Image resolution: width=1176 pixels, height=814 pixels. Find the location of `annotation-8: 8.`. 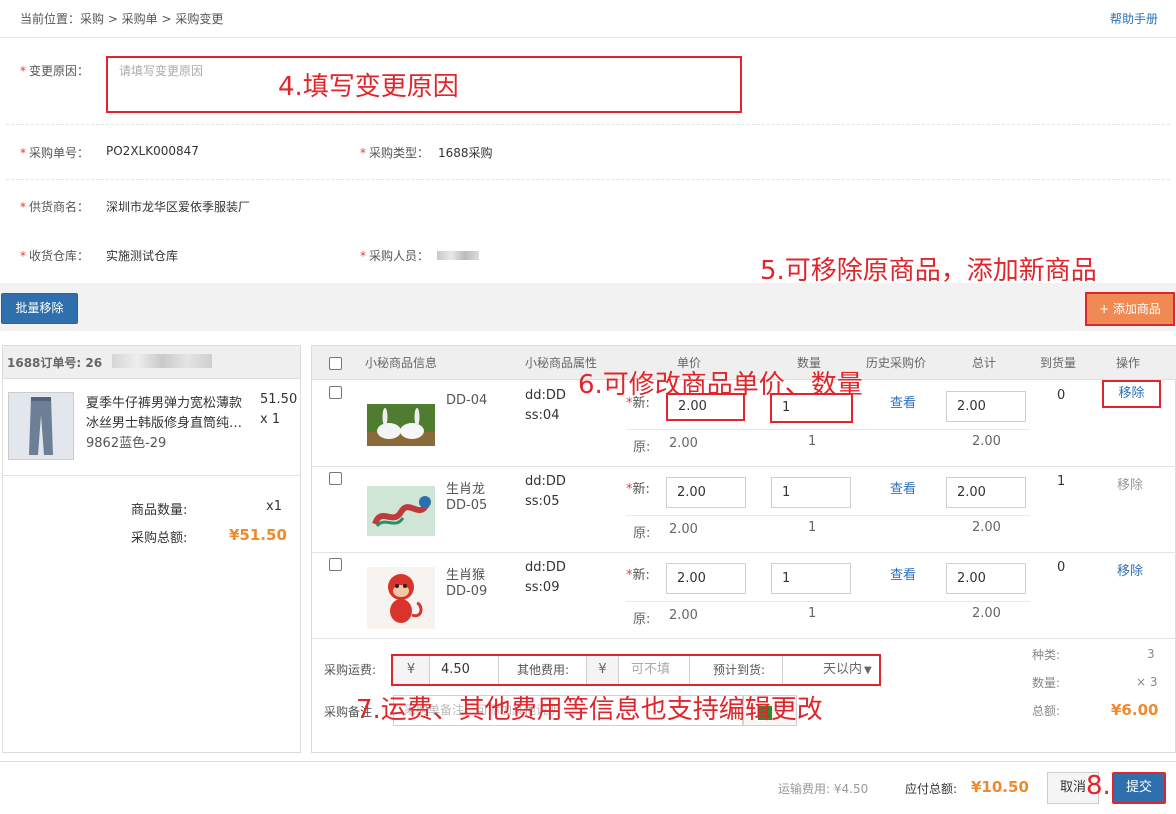

annotation-8: 8. is located at coordinates (1098, 786).